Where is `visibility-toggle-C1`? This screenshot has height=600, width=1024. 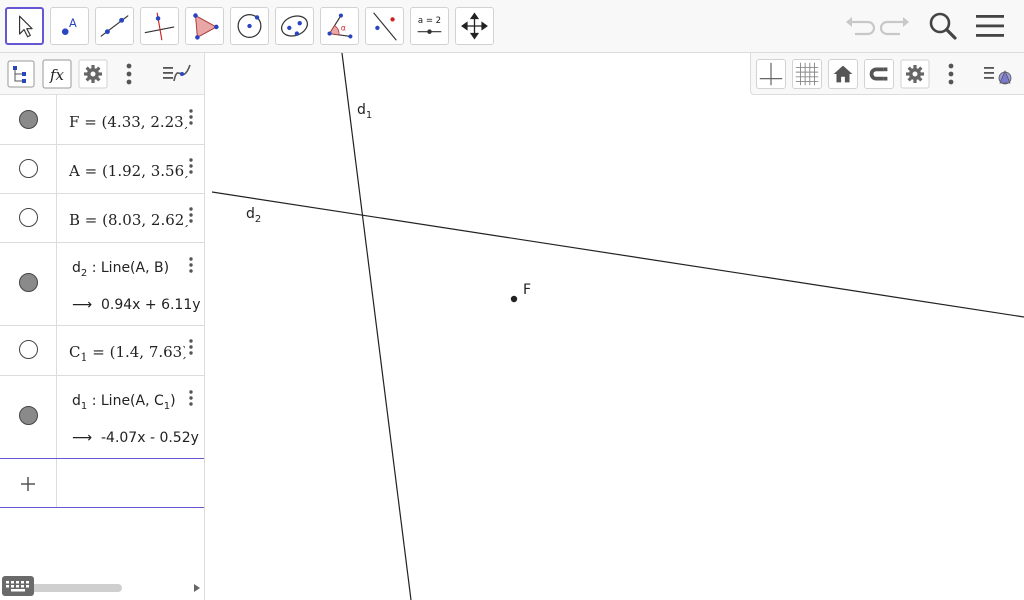
visibility-toggle-C1 is located at coordinates (28, 349).